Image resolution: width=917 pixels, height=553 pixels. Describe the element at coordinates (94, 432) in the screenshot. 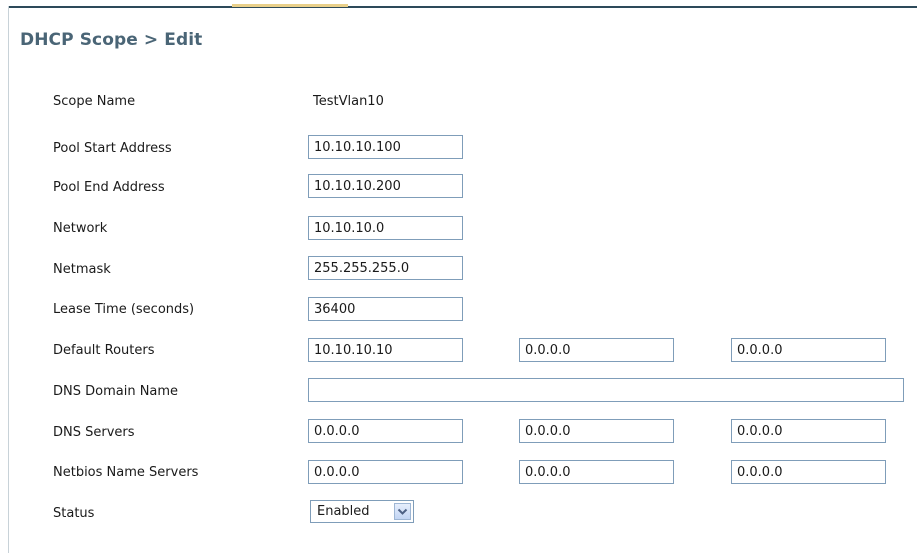

I see `dns-servers-label: DNS Servers` at that location.